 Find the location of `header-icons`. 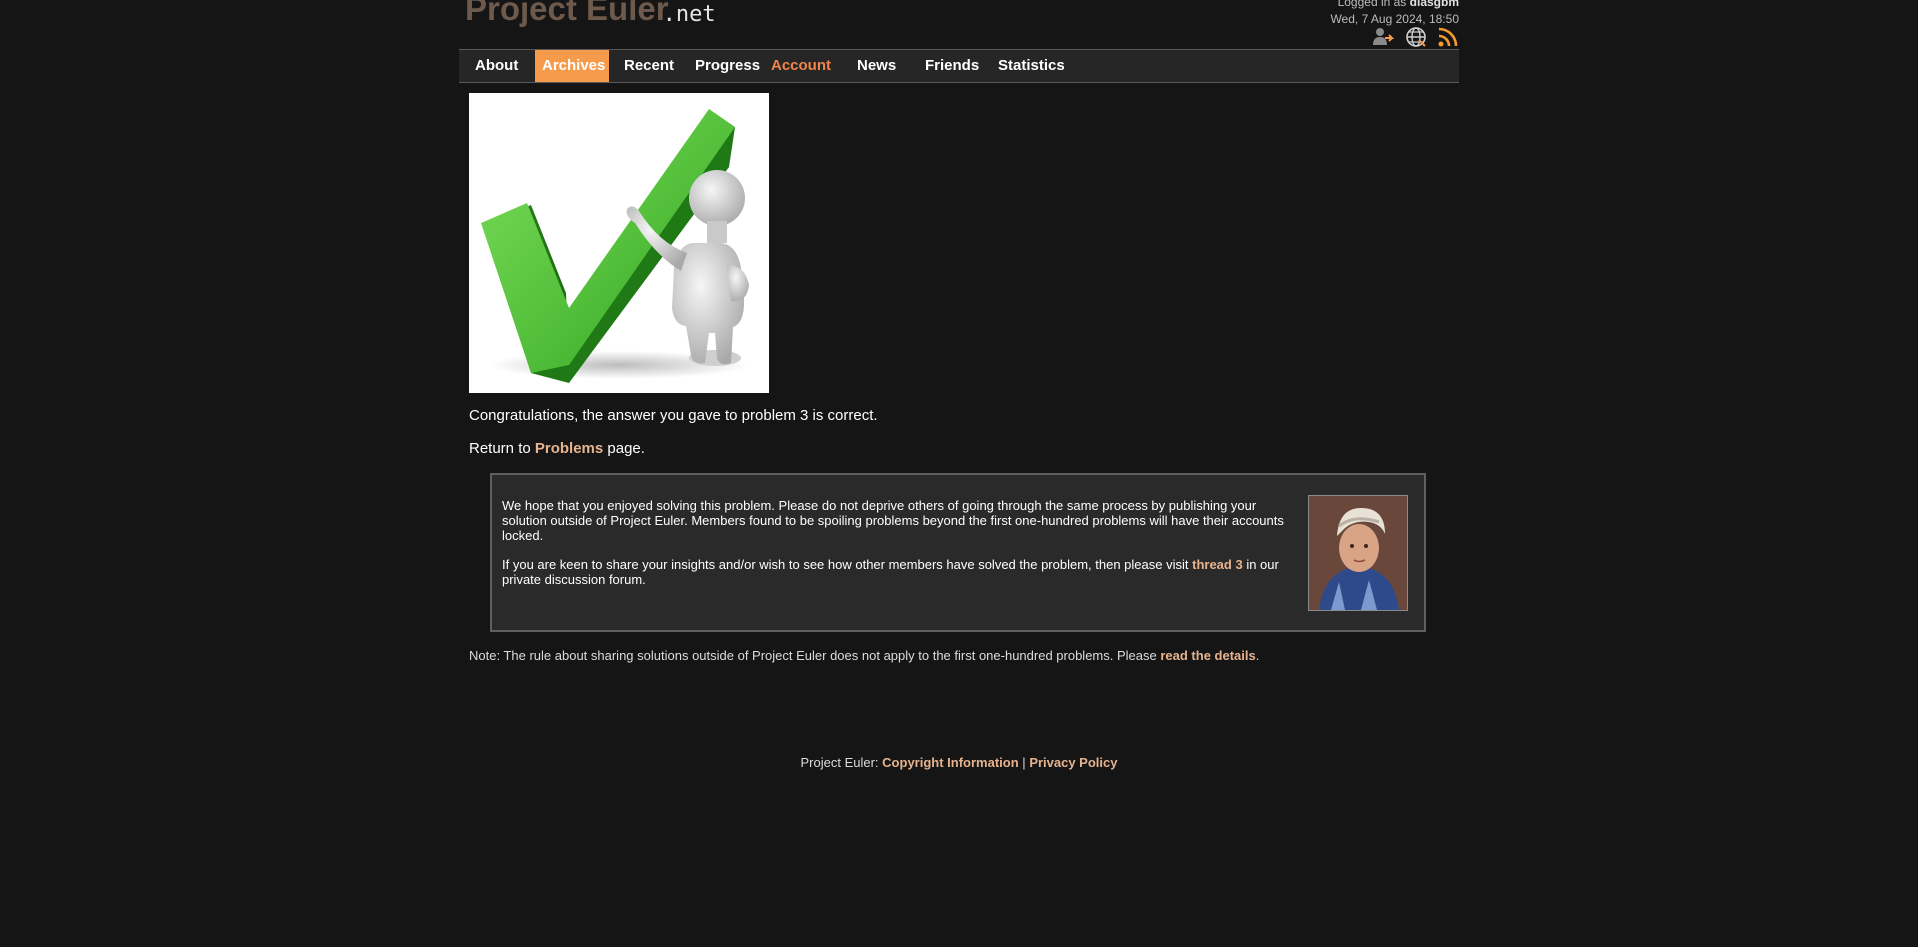

header-icons is located at coordinates (1412, 37).